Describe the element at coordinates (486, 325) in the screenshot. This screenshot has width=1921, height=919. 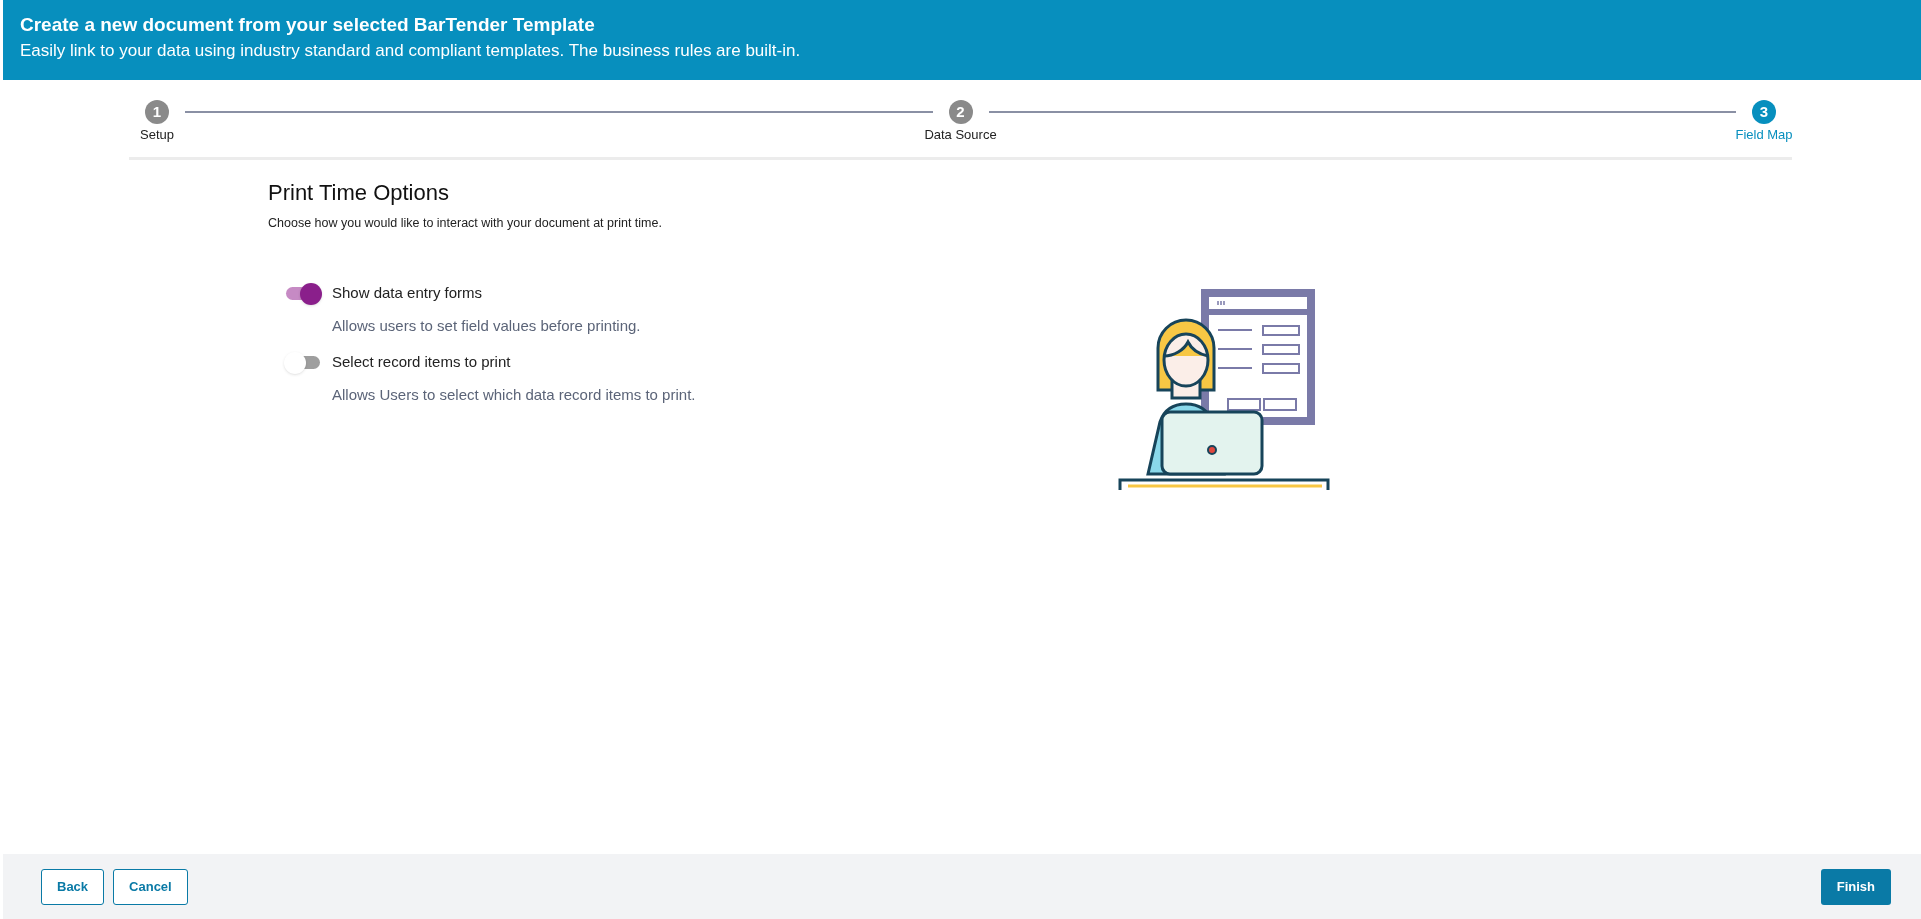
I see `option-hint: Allows users to set field values before printing.` at that location.